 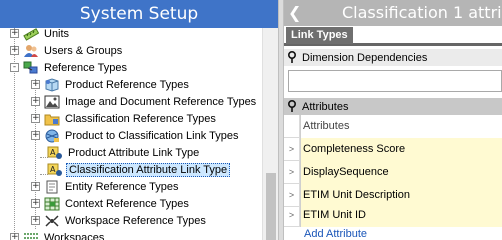 What do you see at coordinates (134, 152) in the screenshot?
I see `tree-item-label: Product Attribute Link Type` at bounding box center [134, 152].